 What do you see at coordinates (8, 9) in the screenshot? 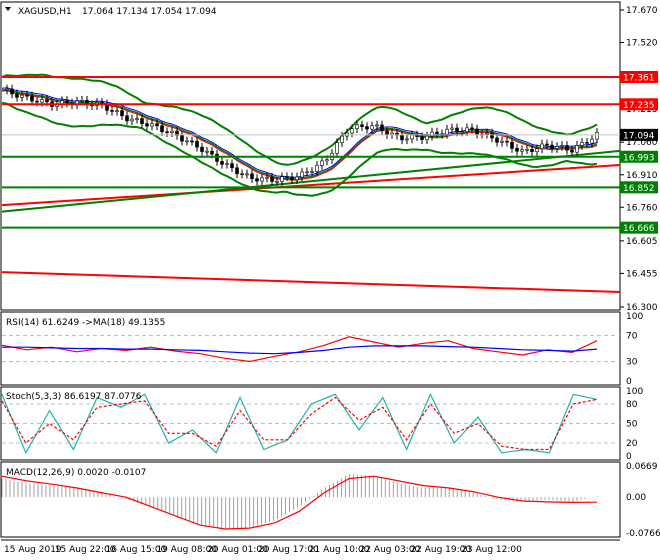
I see `dropdown-triangle-icon` at bounding box center [8, 9].